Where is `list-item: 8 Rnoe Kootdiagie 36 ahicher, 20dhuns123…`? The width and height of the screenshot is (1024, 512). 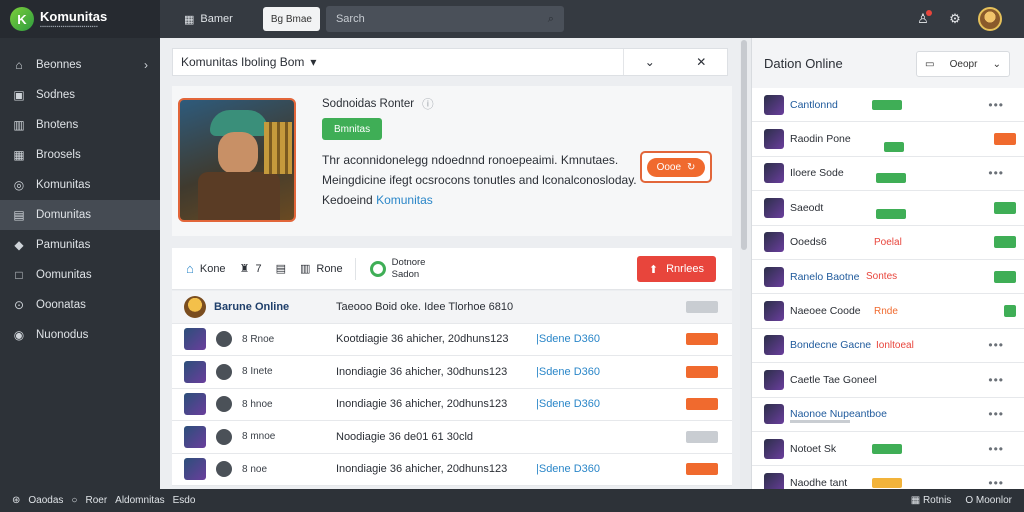
list-item: 8 Rnoe Kootdiagie 36 ahicher, 20dhuns123… is located at coordinates (452, 340).